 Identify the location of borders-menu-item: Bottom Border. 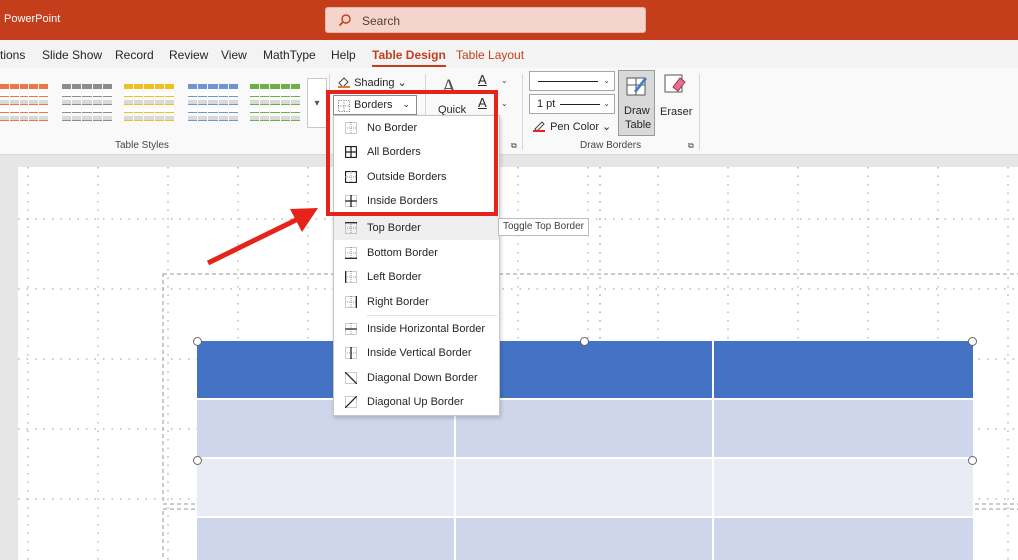
(416, 253).